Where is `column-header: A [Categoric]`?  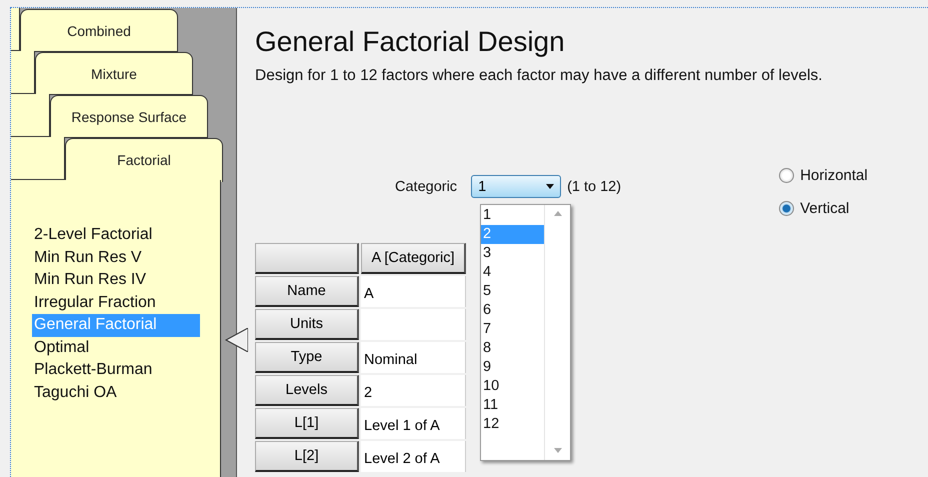 column-header: A [Categoric] is located at coordinates (413, 258).